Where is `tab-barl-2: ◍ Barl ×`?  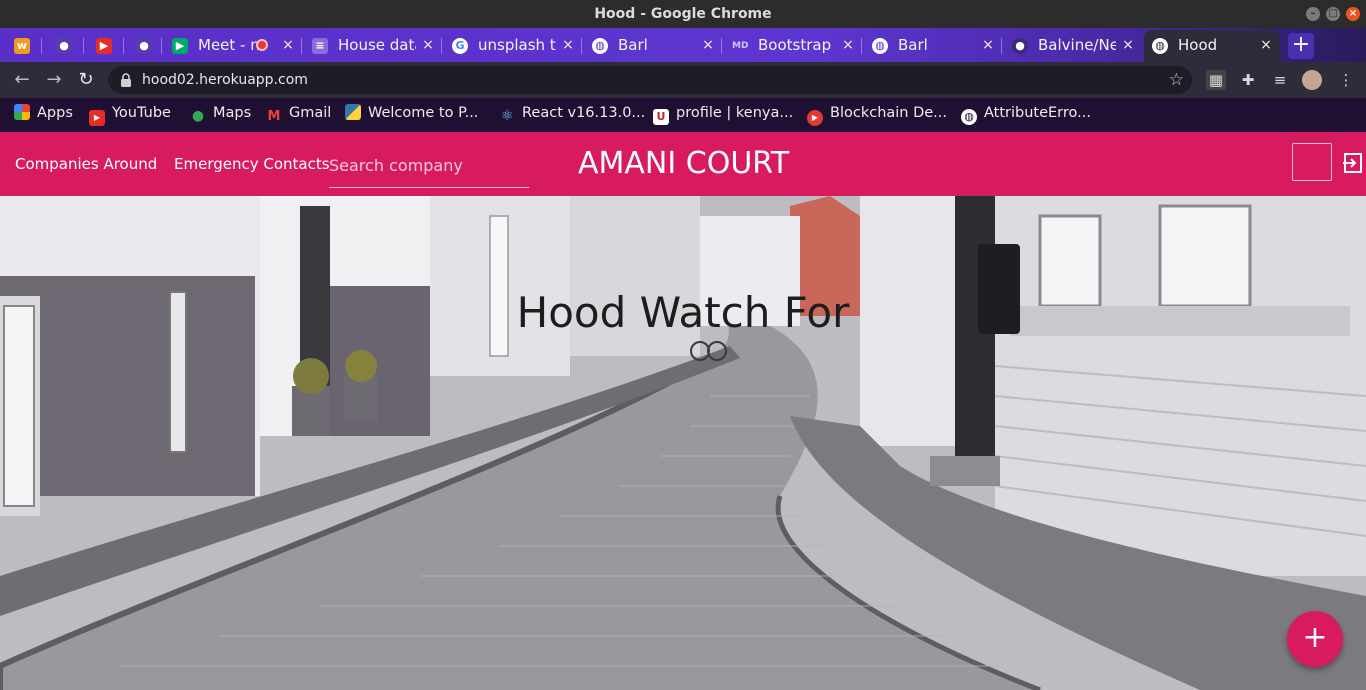
tab-barl-2: ◍ Barl × is located at coordinates (933, 46).